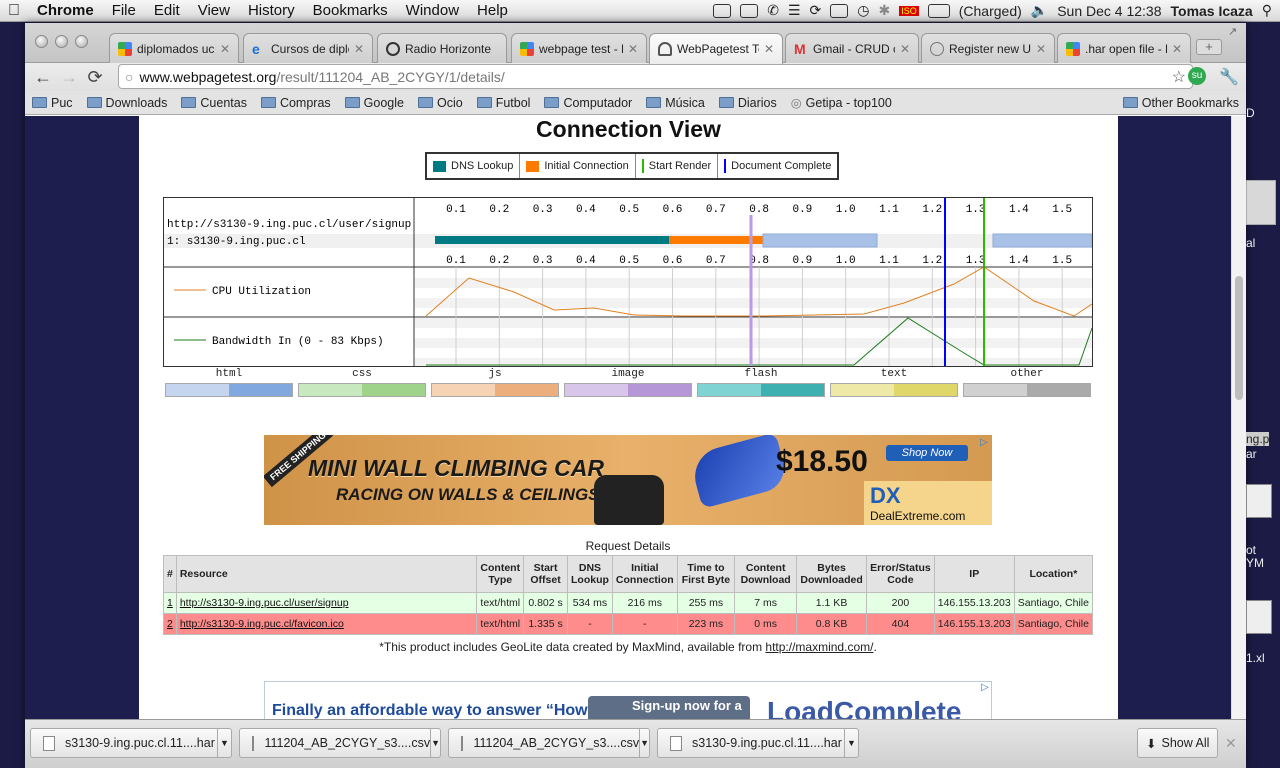 This screenshot has height=768, width=1280. Describe the element at coordinates (262, 624) in the screenshot. I see `resource-link: http://s3130-9.ing.puc.cl/favicon.ico` at that location.